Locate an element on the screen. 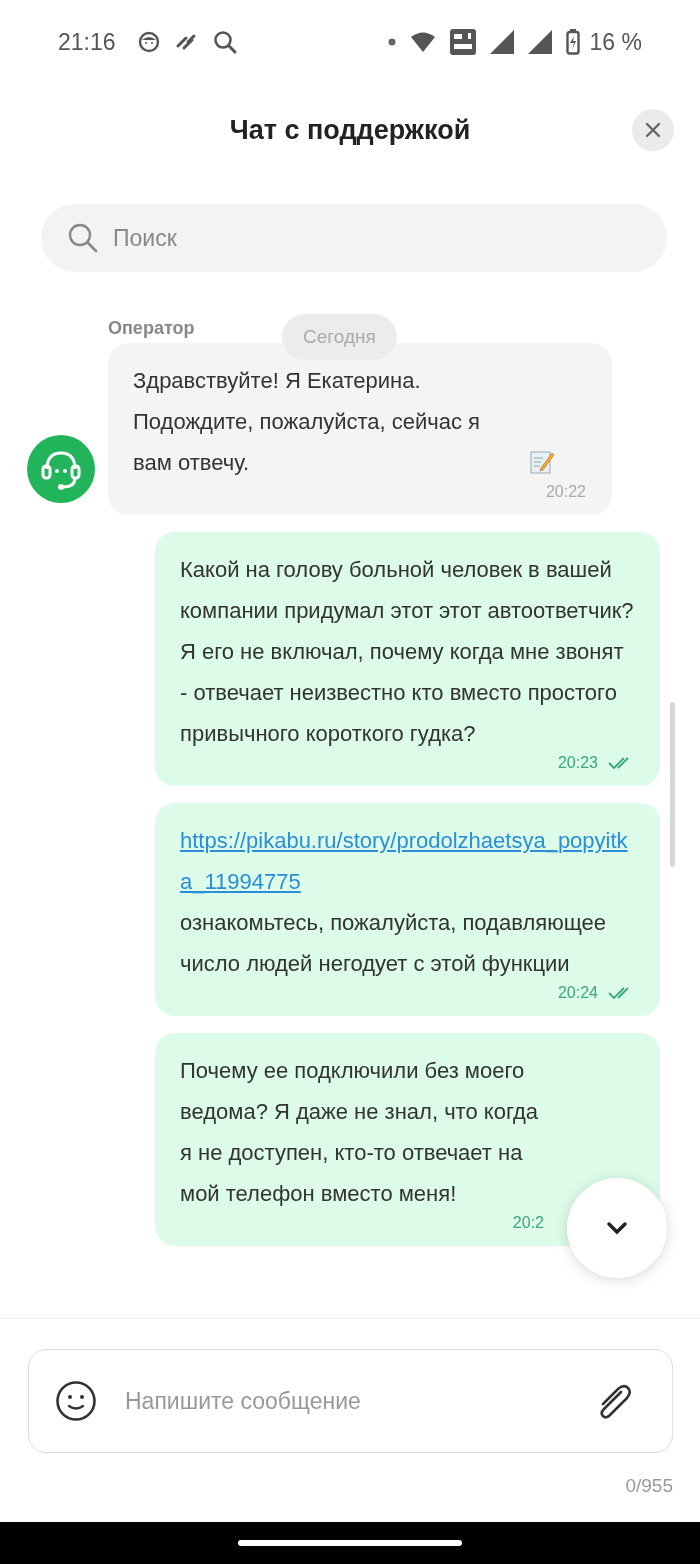 Image resolution: width=700 pixels, height=1564 pixels. message-time: 20:24 is located at coordinates (577, 993).